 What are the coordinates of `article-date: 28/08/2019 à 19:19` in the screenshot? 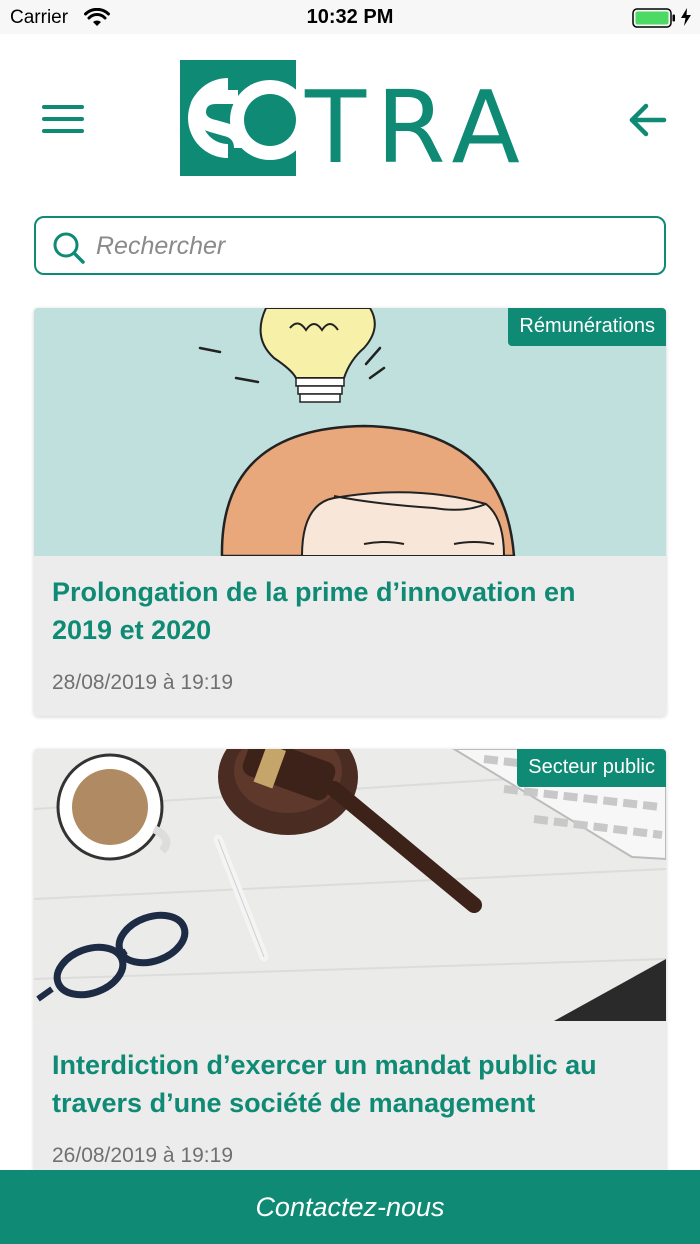 It's located at (143, 682).